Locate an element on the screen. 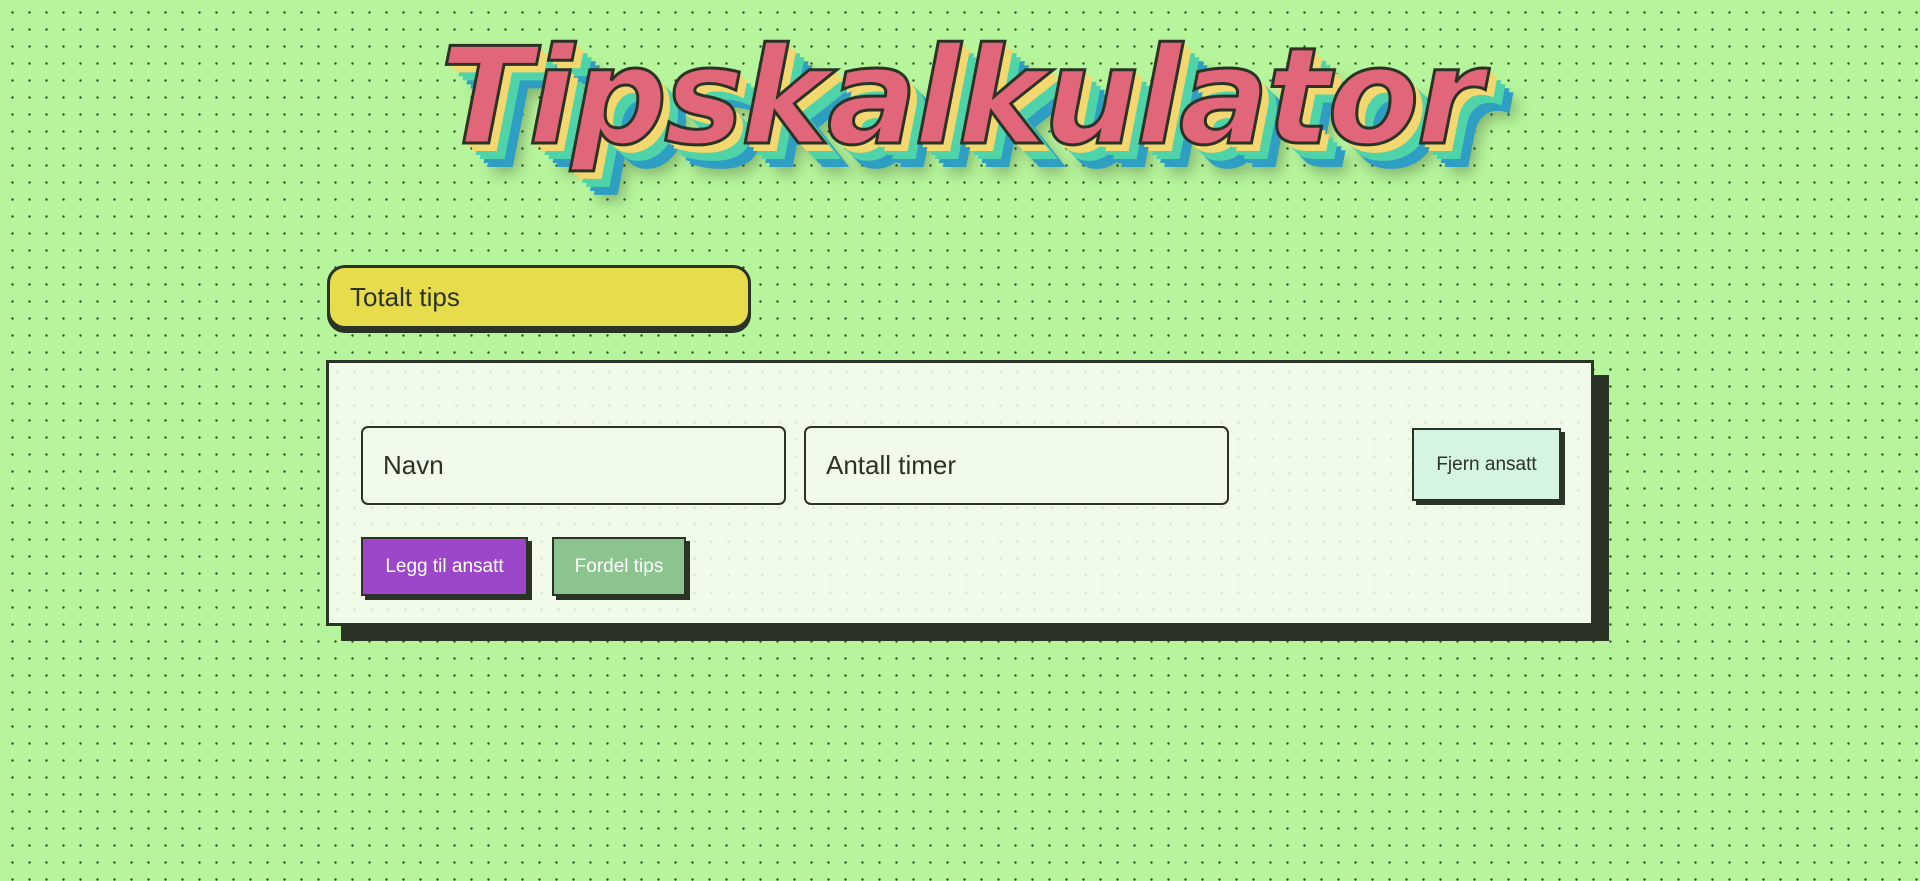 This screenshot has height=881, width=1920. remove-employee-button: Fjern ansatt is located at coordinates (1486, 464).